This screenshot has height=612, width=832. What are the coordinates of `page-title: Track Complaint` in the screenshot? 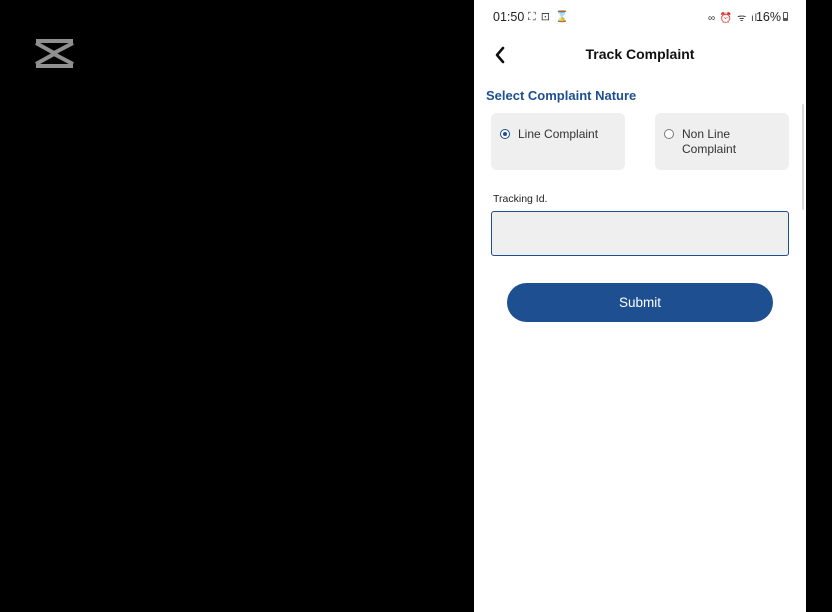 It's located at (640, 54).